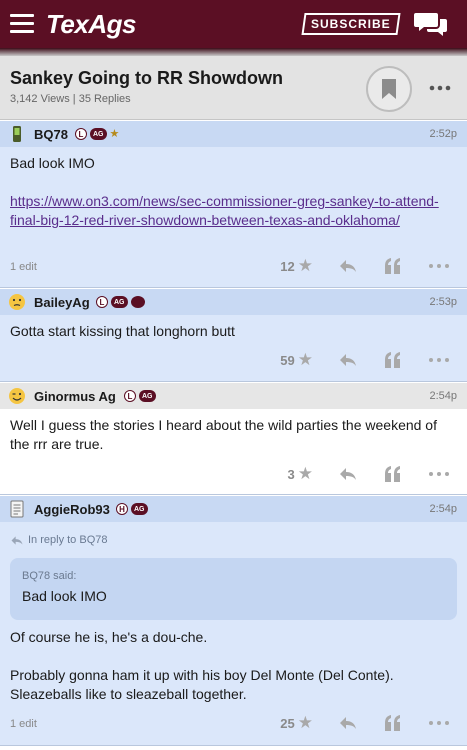 This screenshot has width=467, height=750. Describe the element at coordinates (233, 474) in the screenshot. I see `post-actions: 3 ★` at that location.